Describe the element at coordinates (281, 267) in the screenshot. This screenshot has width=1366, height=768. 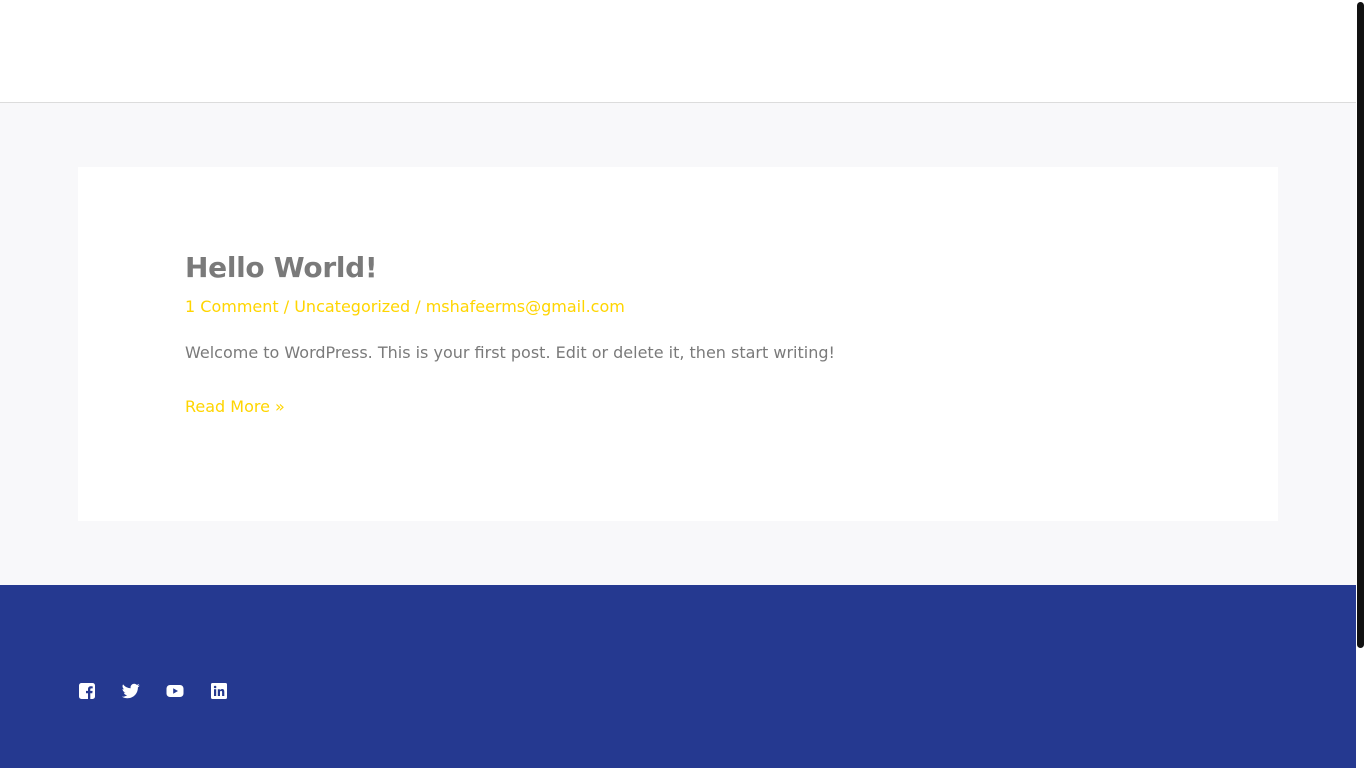
I see `post-title: Hello World!` at that location.